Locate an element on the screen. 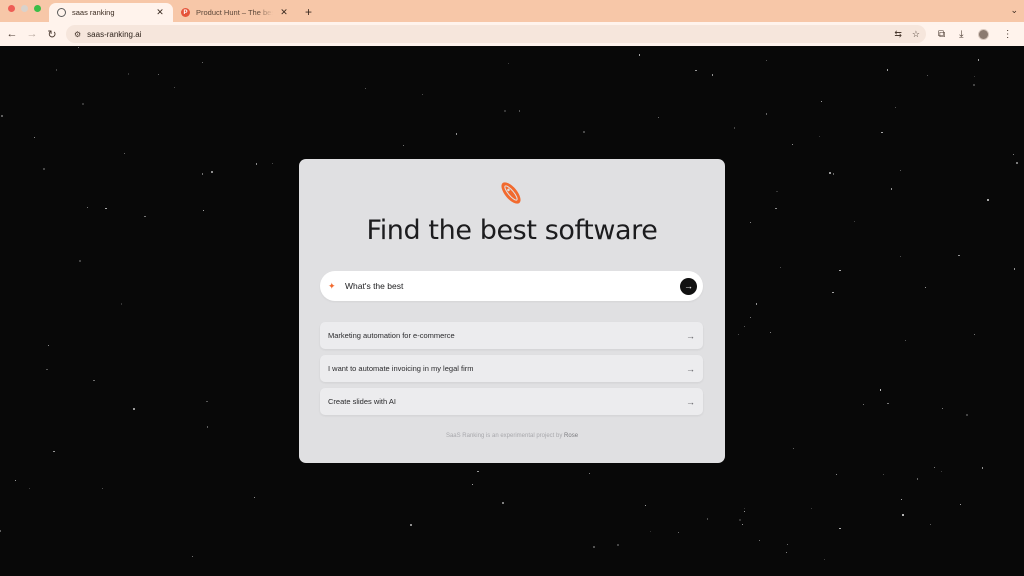 The width and height of the screenshot is (1024, 576). search-bar: ✦ → is located at coordinates (511, 286).